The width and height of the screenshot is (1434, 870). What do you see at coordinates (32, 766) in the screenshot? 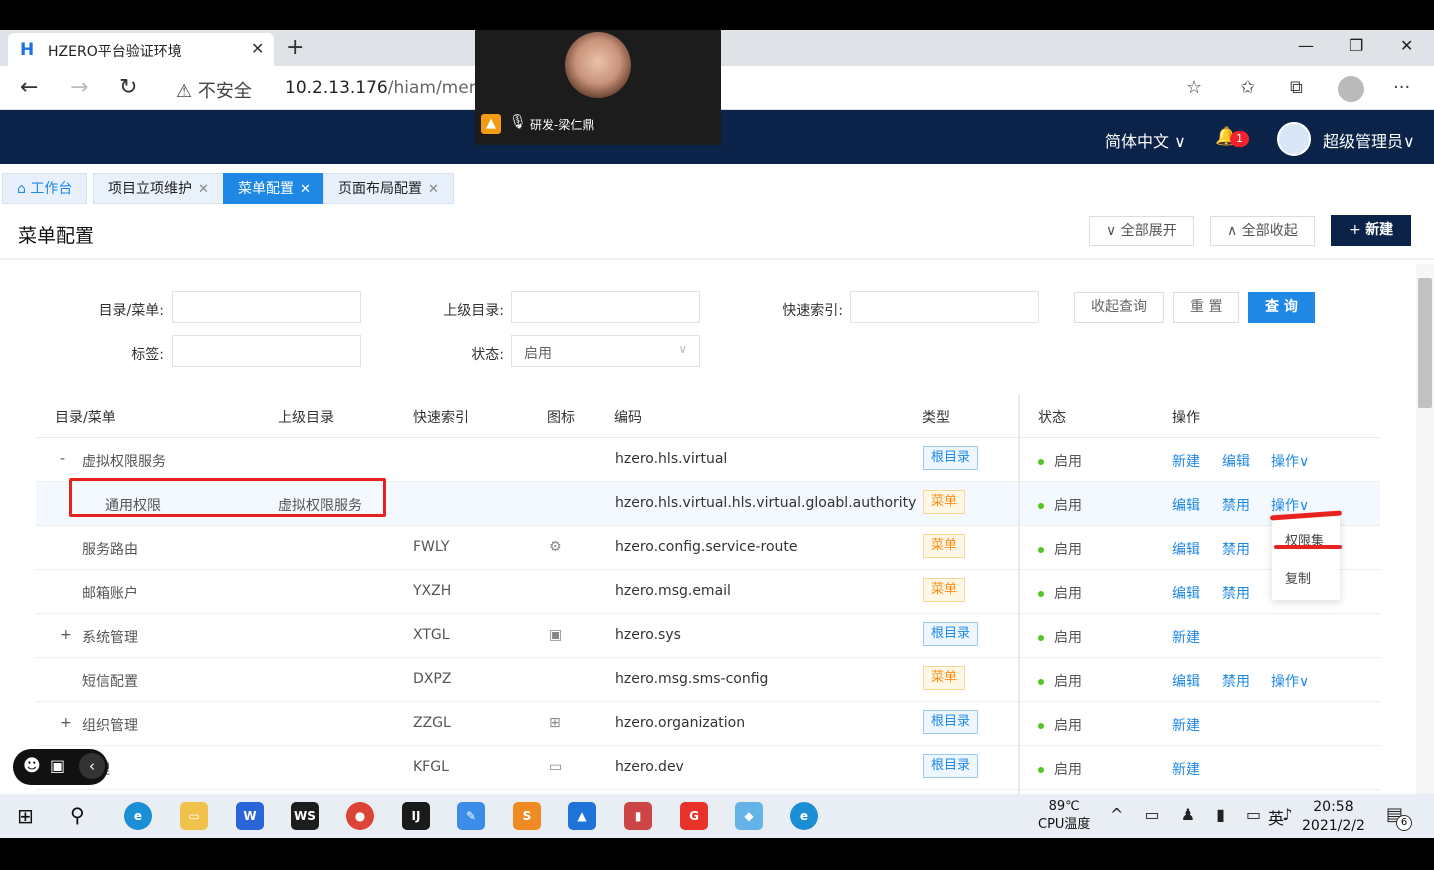
I see `emoji-icon: ☻` at bounding box center [32, 766].